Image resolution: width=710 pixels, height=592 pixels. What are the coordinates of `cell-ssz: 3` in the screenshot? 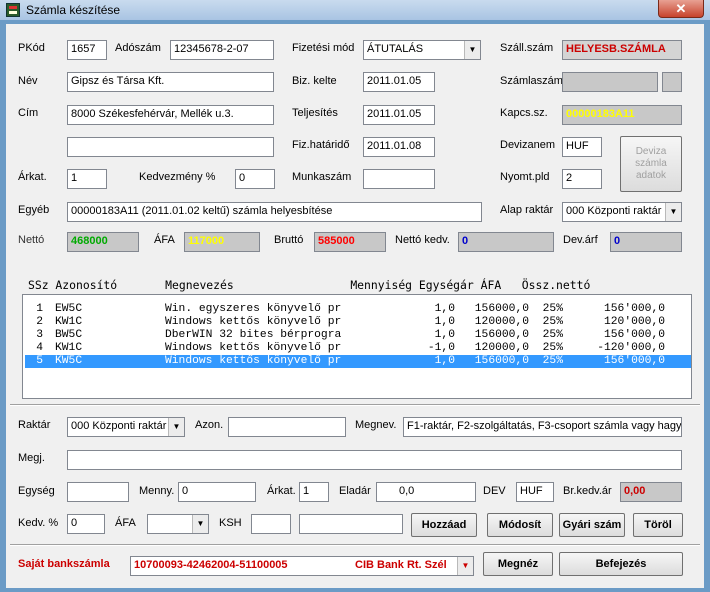 It's located at (39, 335).